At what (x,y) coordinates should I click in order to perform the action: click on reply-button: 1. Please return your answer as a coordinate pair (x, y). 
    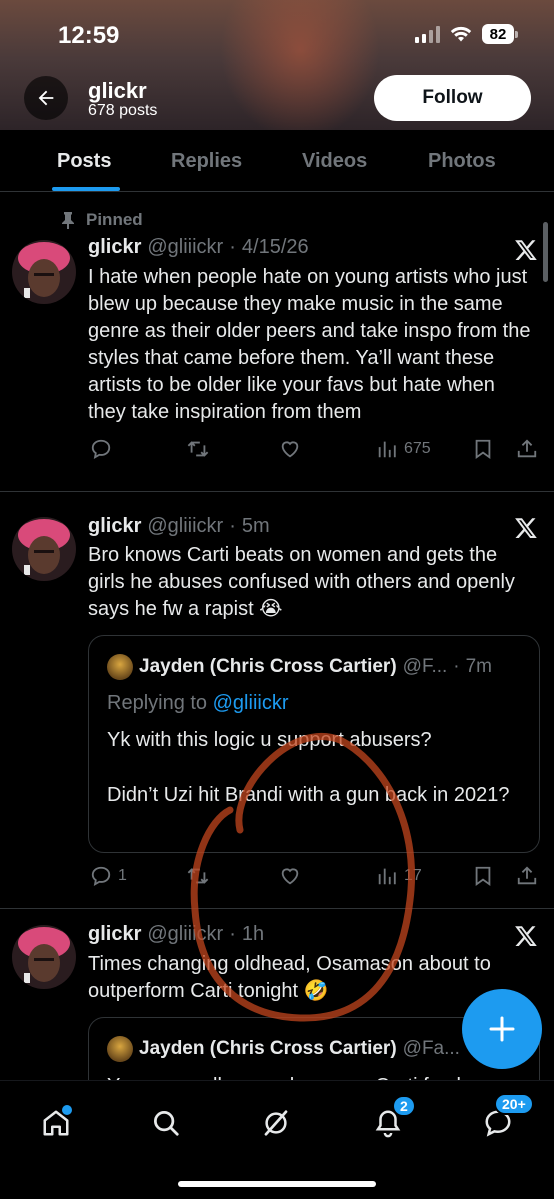
    Looking at the image, I should click on (108, 876).